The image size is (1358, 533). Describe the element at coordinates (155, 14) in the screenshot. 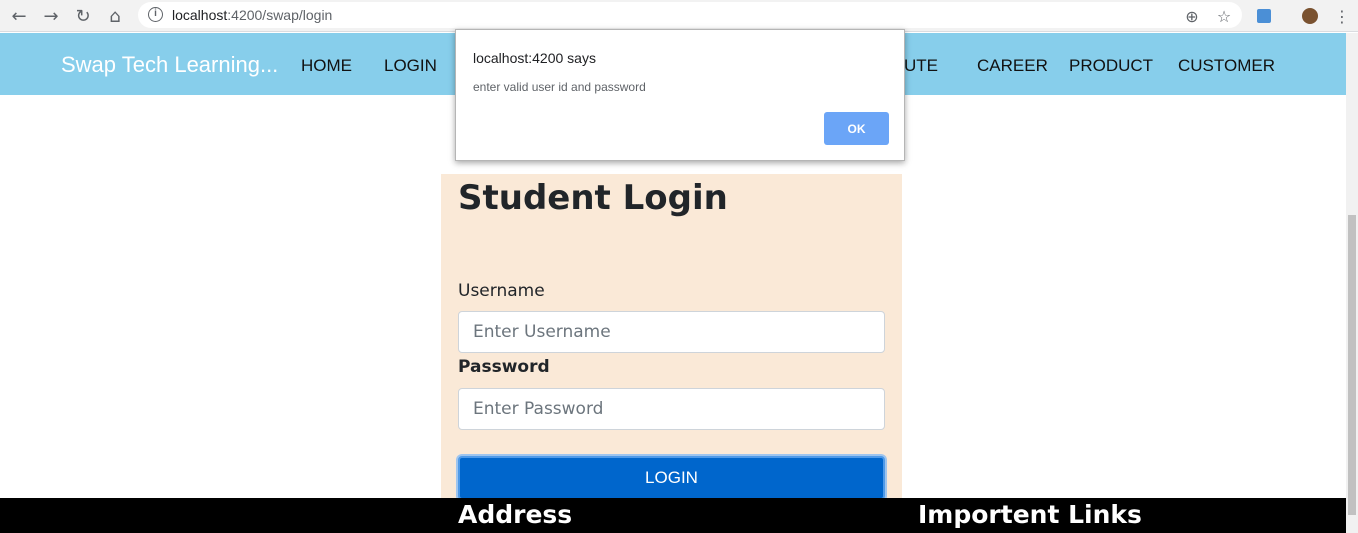

I see `site-info-icon: i` at that location.